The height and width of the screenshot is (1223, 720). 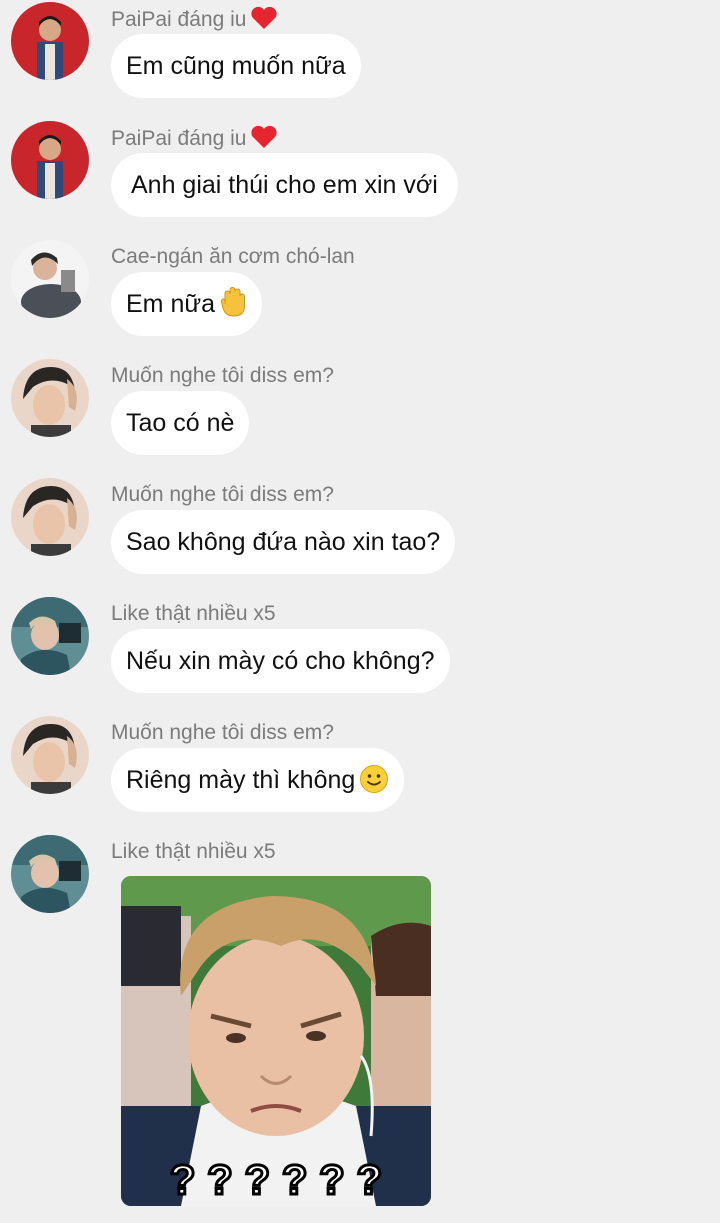 What do you see at coordinates (374, 786) in the screenshot?
I see `smile-emoji` at bounding box center [374, 786].